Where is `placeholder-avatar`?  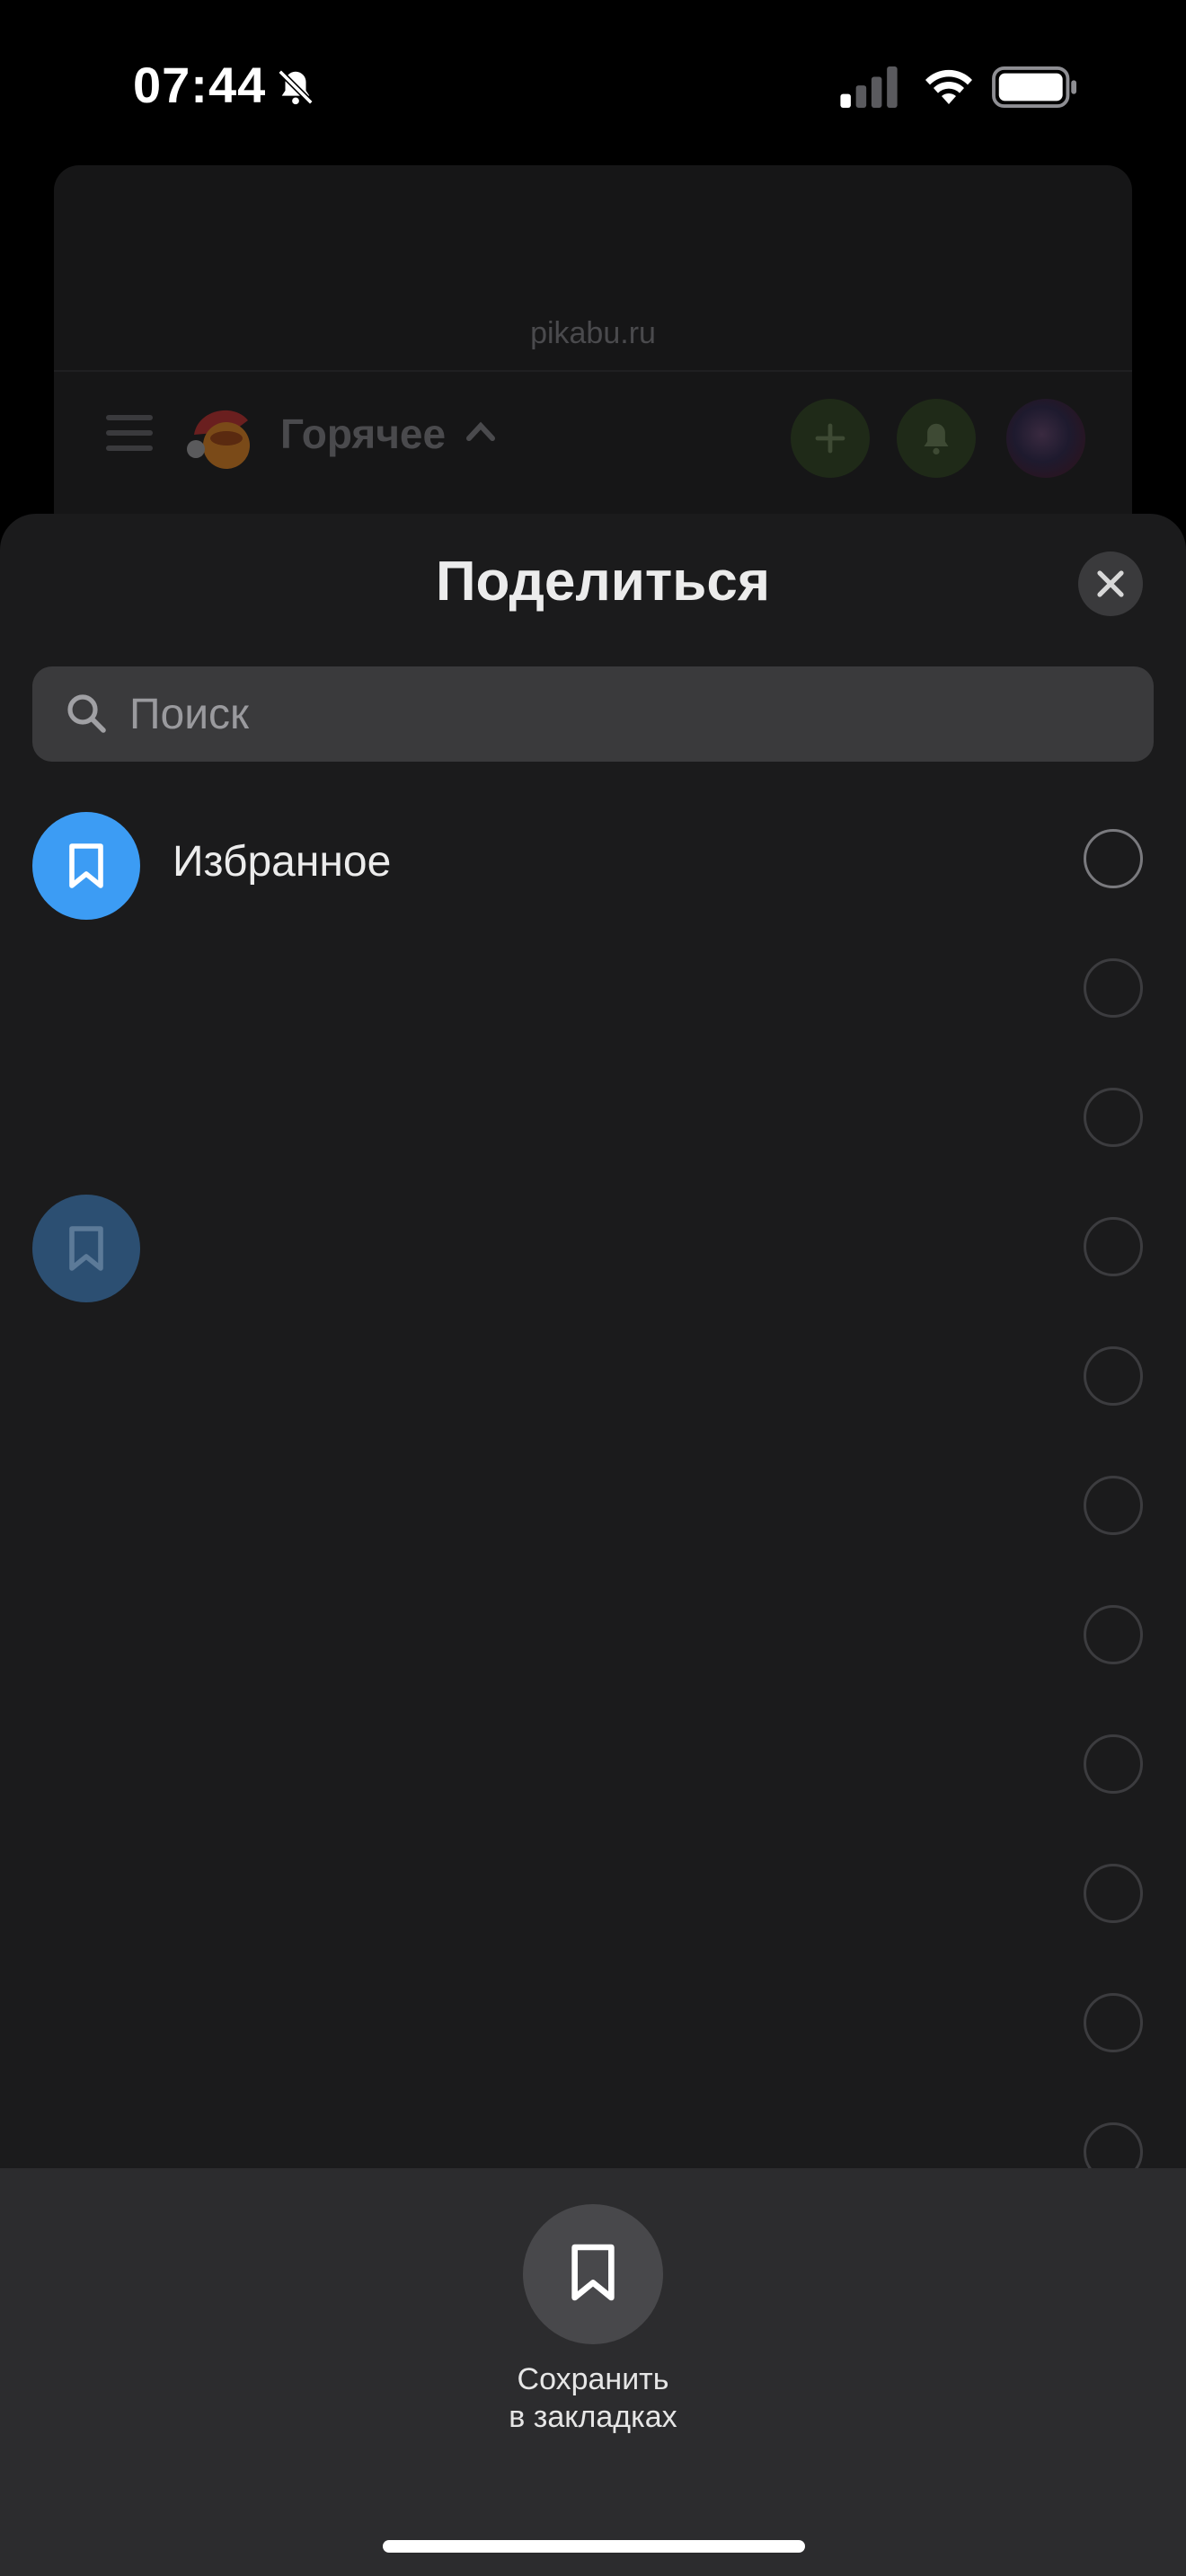
placeholder-avatar is located at coordinates (86, 1248).